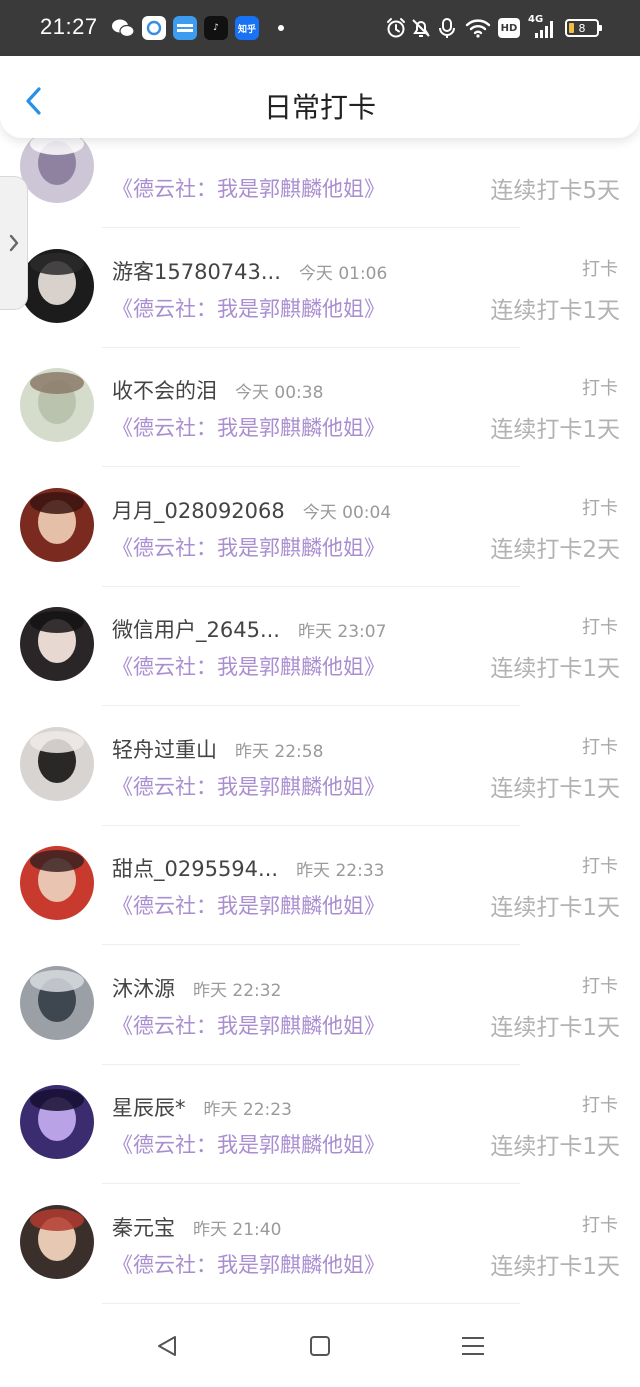  I want to click on checkin-item: 收不会的泪 今天 00:38 打卡《德云社：我是郭麒麟他姐》 连续打卡1天, so click(320, 407).